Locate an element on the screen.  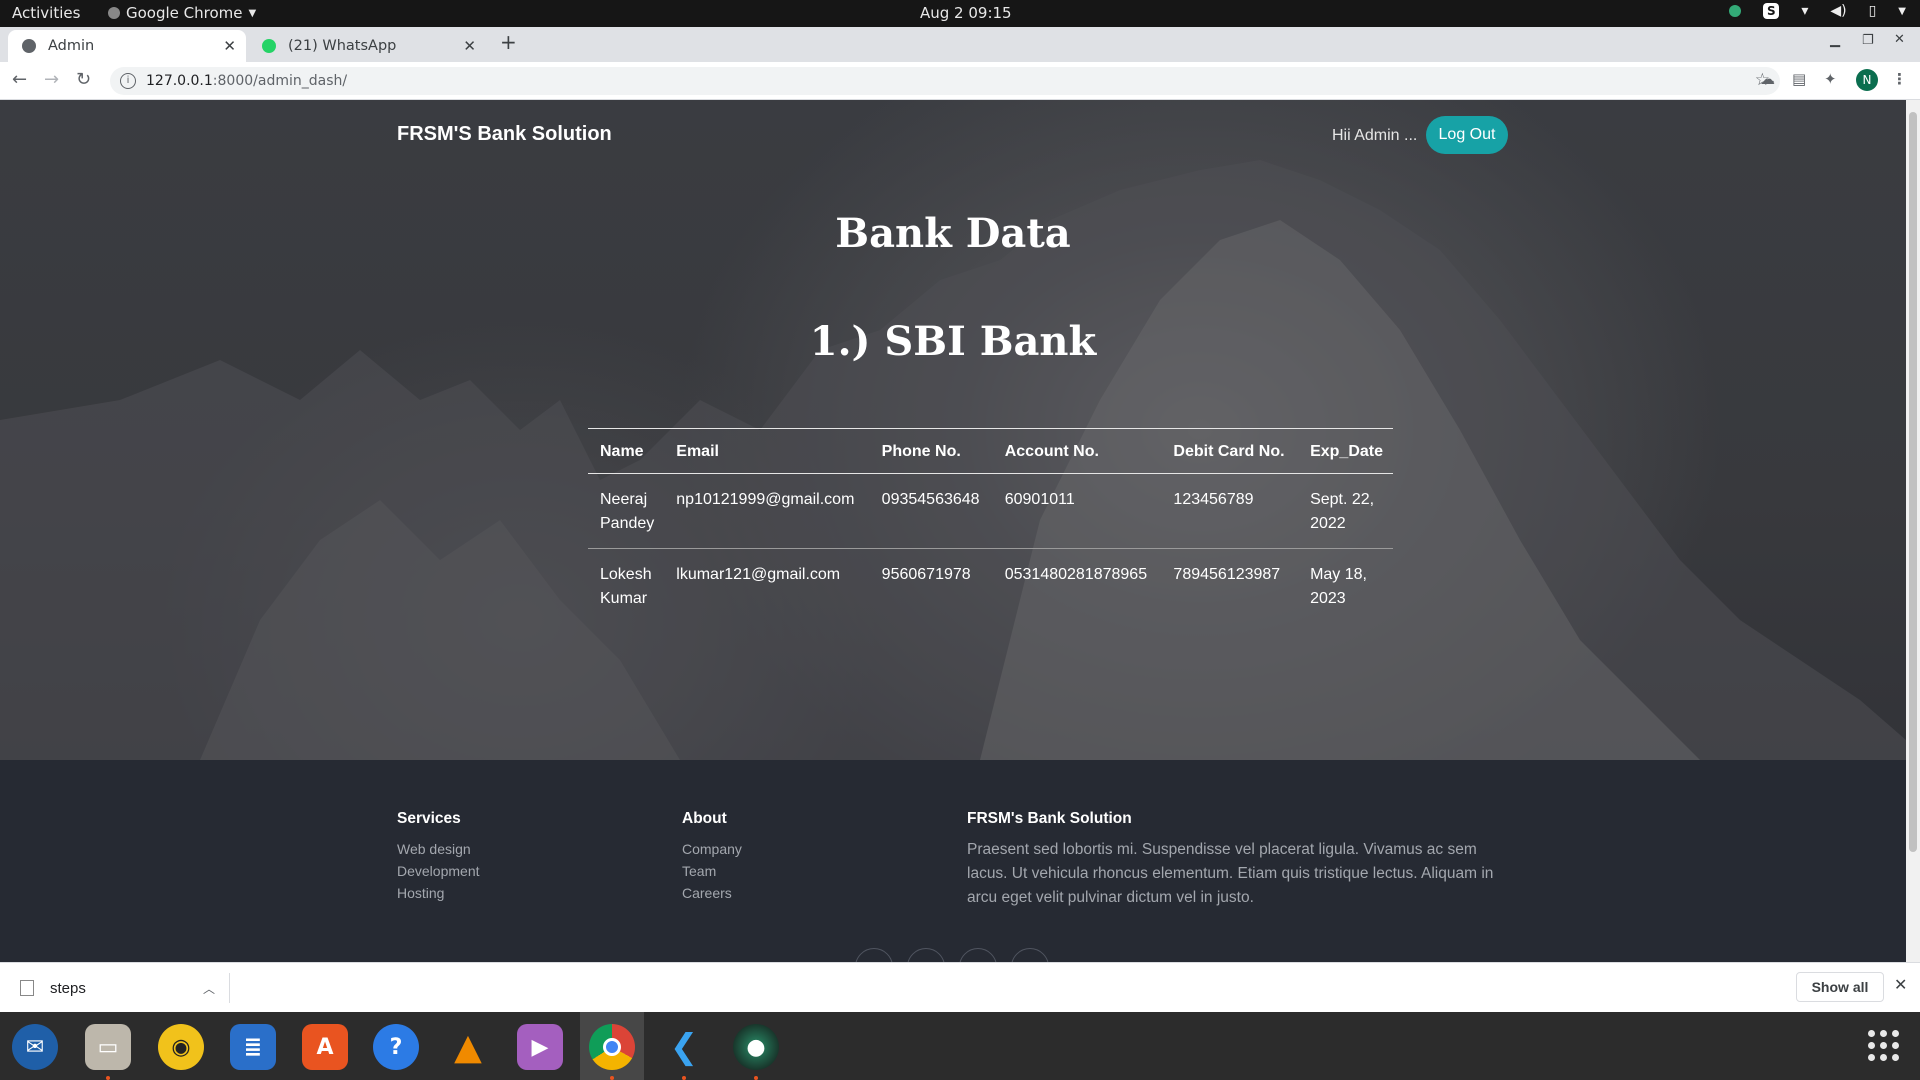
app-menu: Google Chrome ▼ is located at coordinates (182, 13).